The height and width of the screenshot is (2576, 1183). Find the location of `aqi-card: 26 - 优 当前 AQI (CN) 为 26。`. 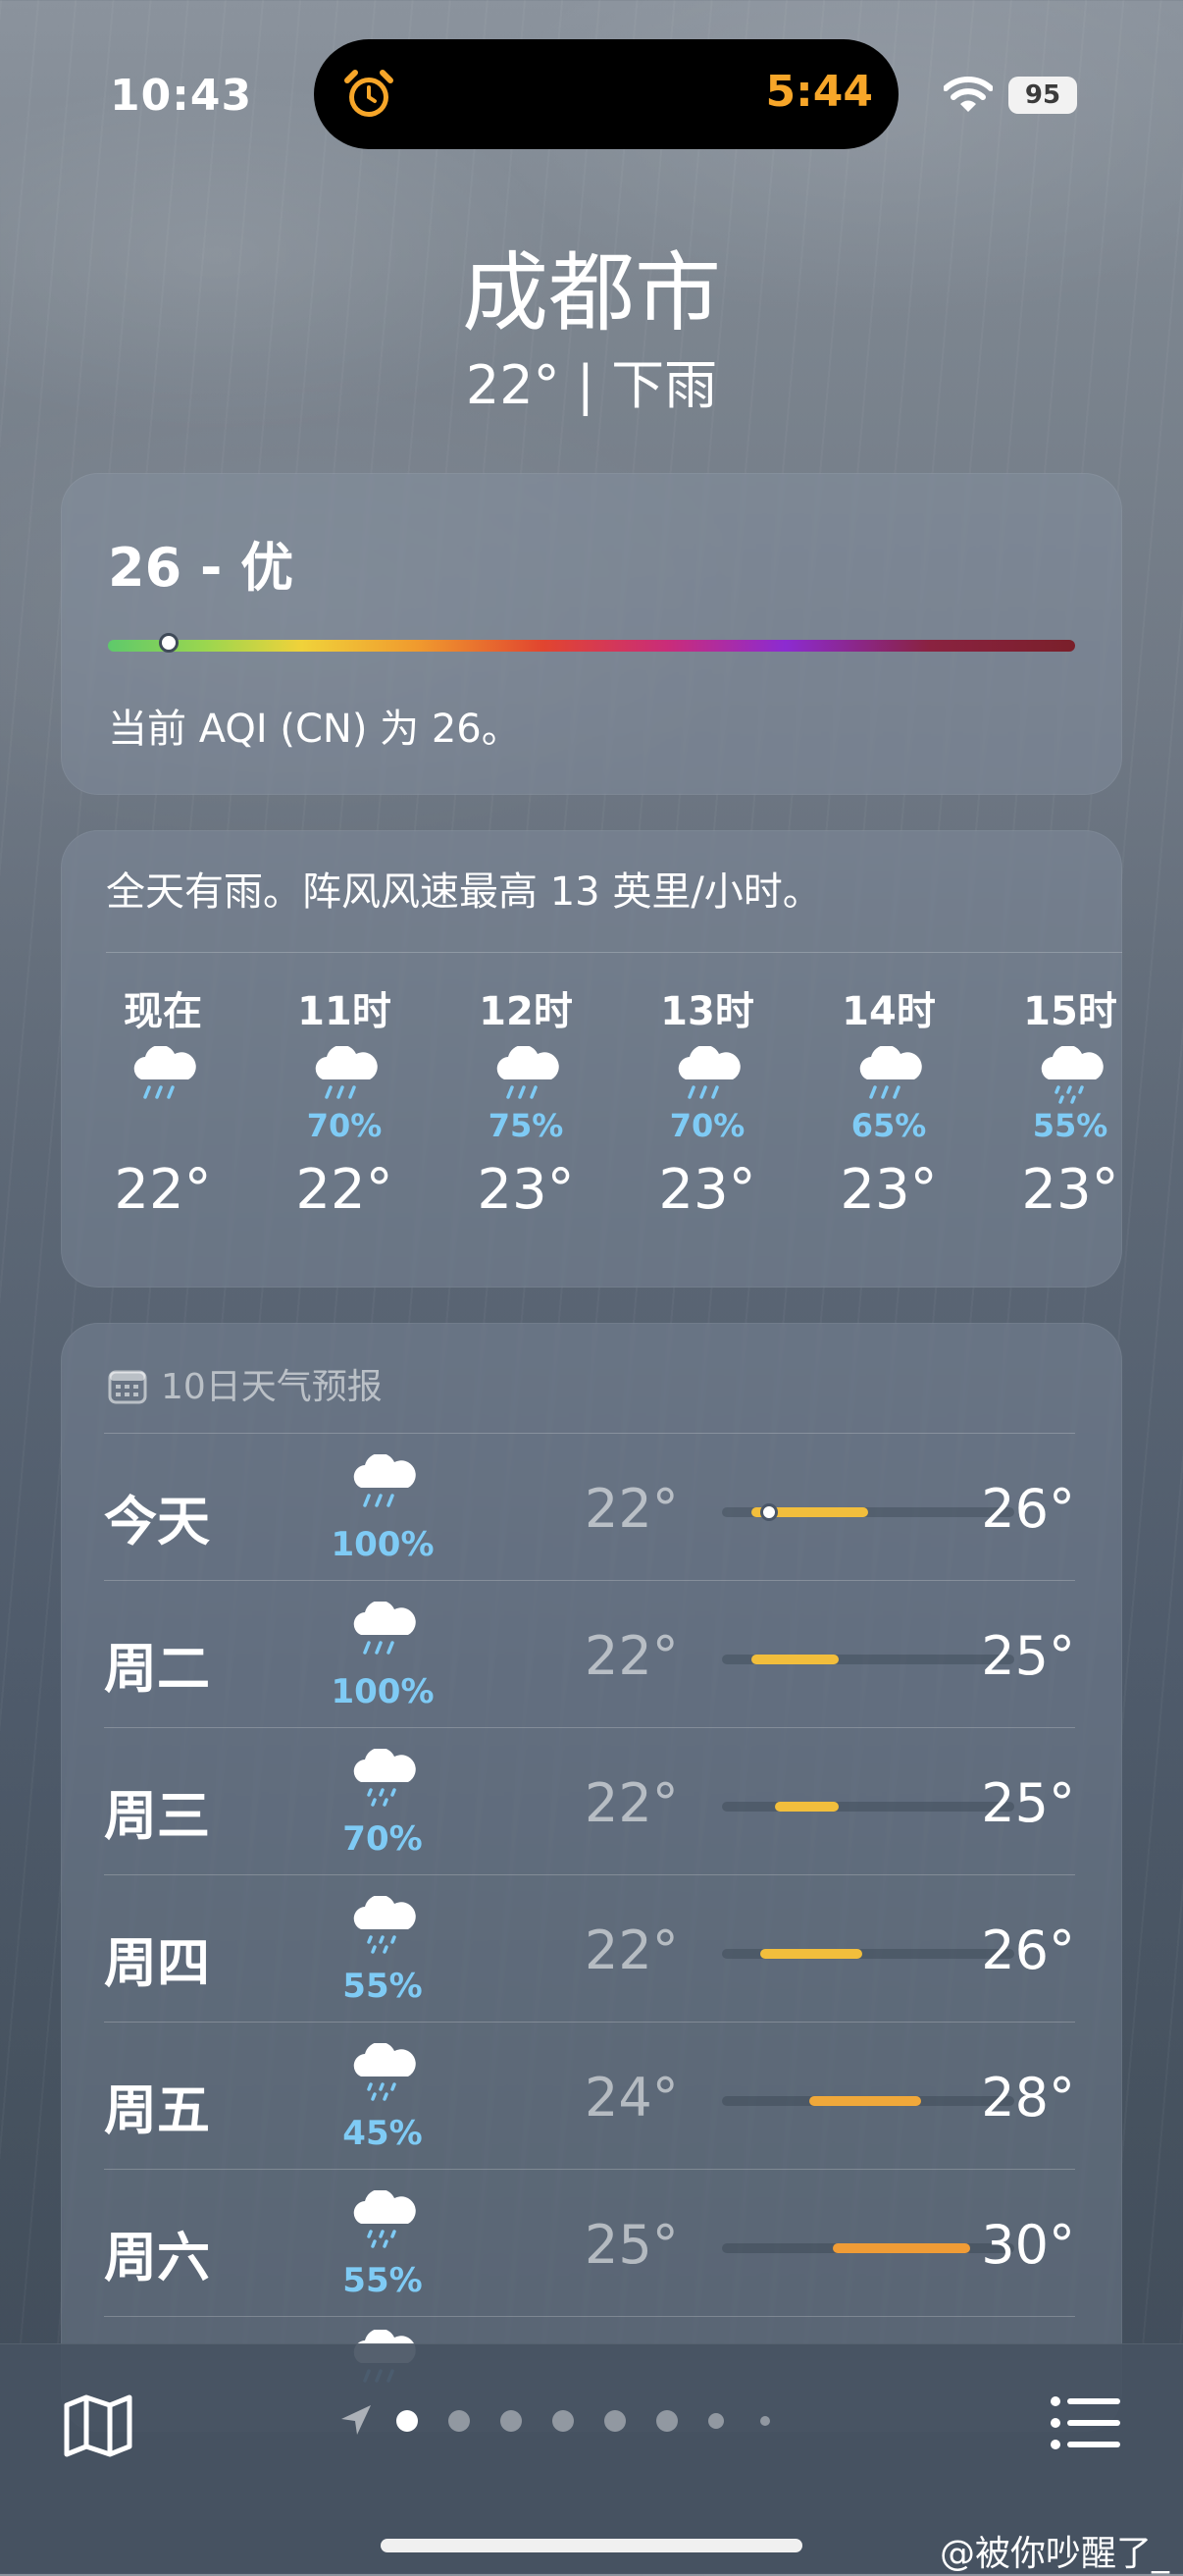

aqi-card: 26 - 优 当前 AQI (CN) 为 26。 is located at coordinates (591, 634).